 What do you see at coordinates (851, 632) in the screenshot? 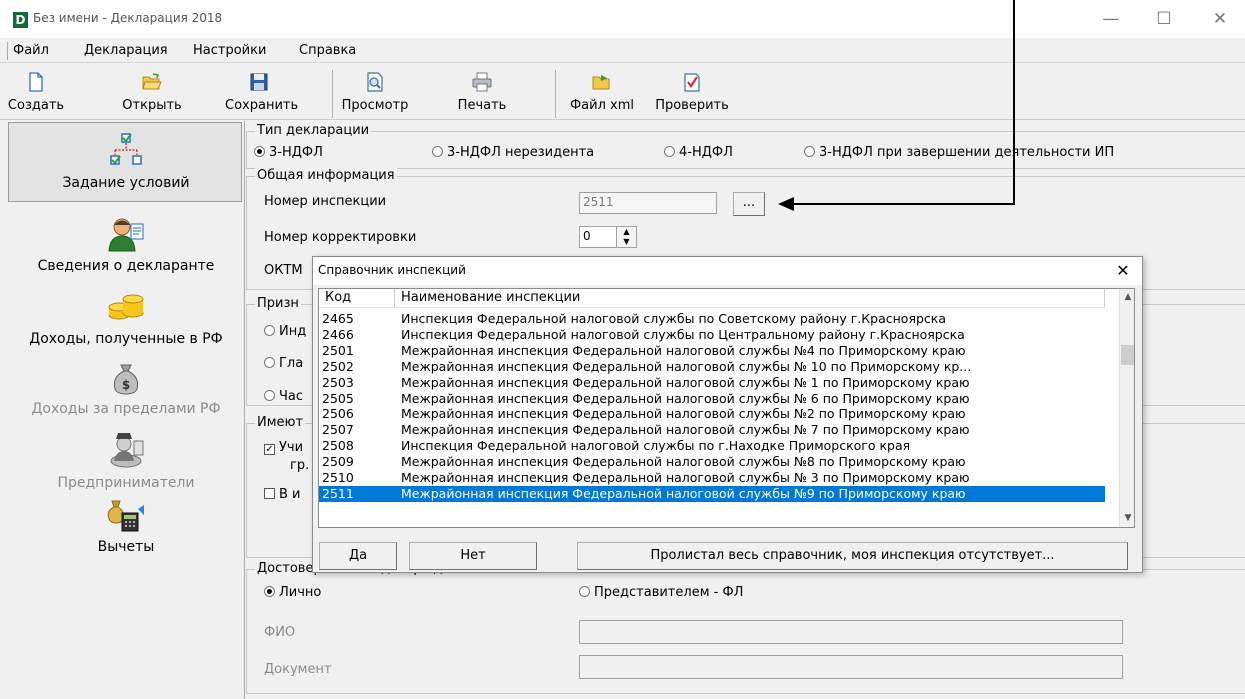
I see `fio-input` at bounding box center [851, 632].